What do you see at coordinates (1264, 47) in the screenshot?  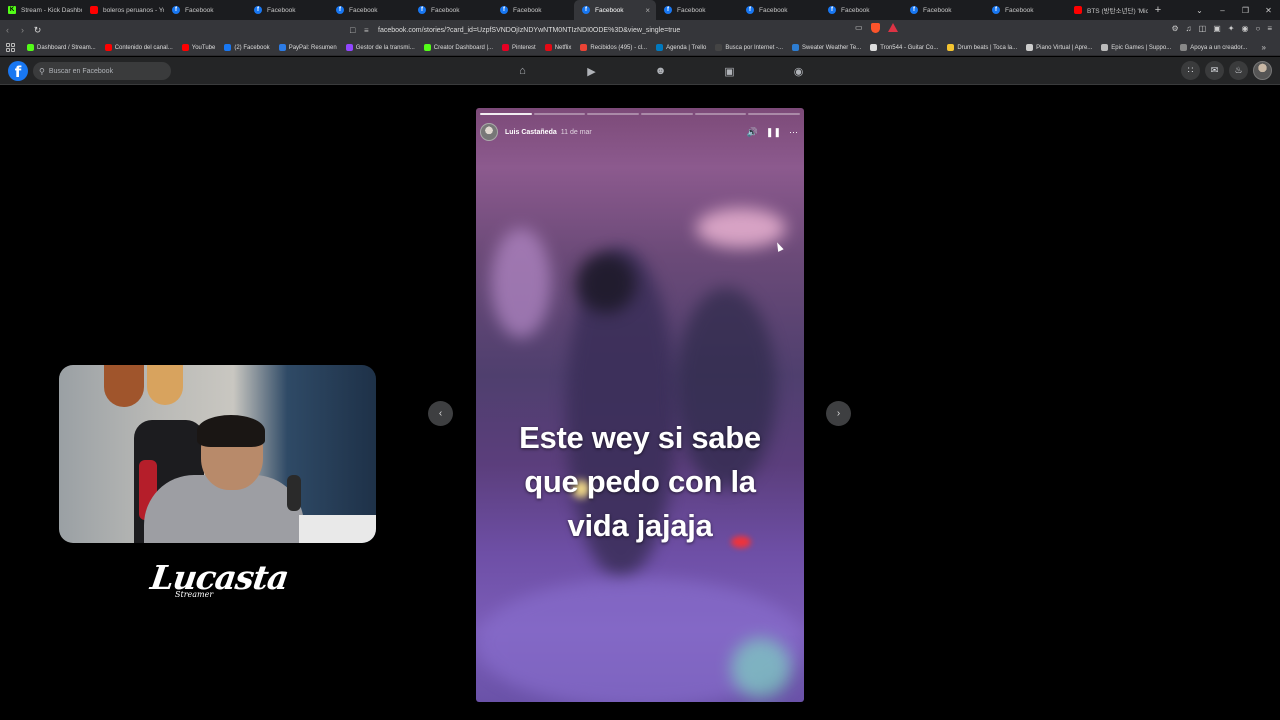 I see `bookmarks-overflow-icon: »` at bounding box center [1264, 47].